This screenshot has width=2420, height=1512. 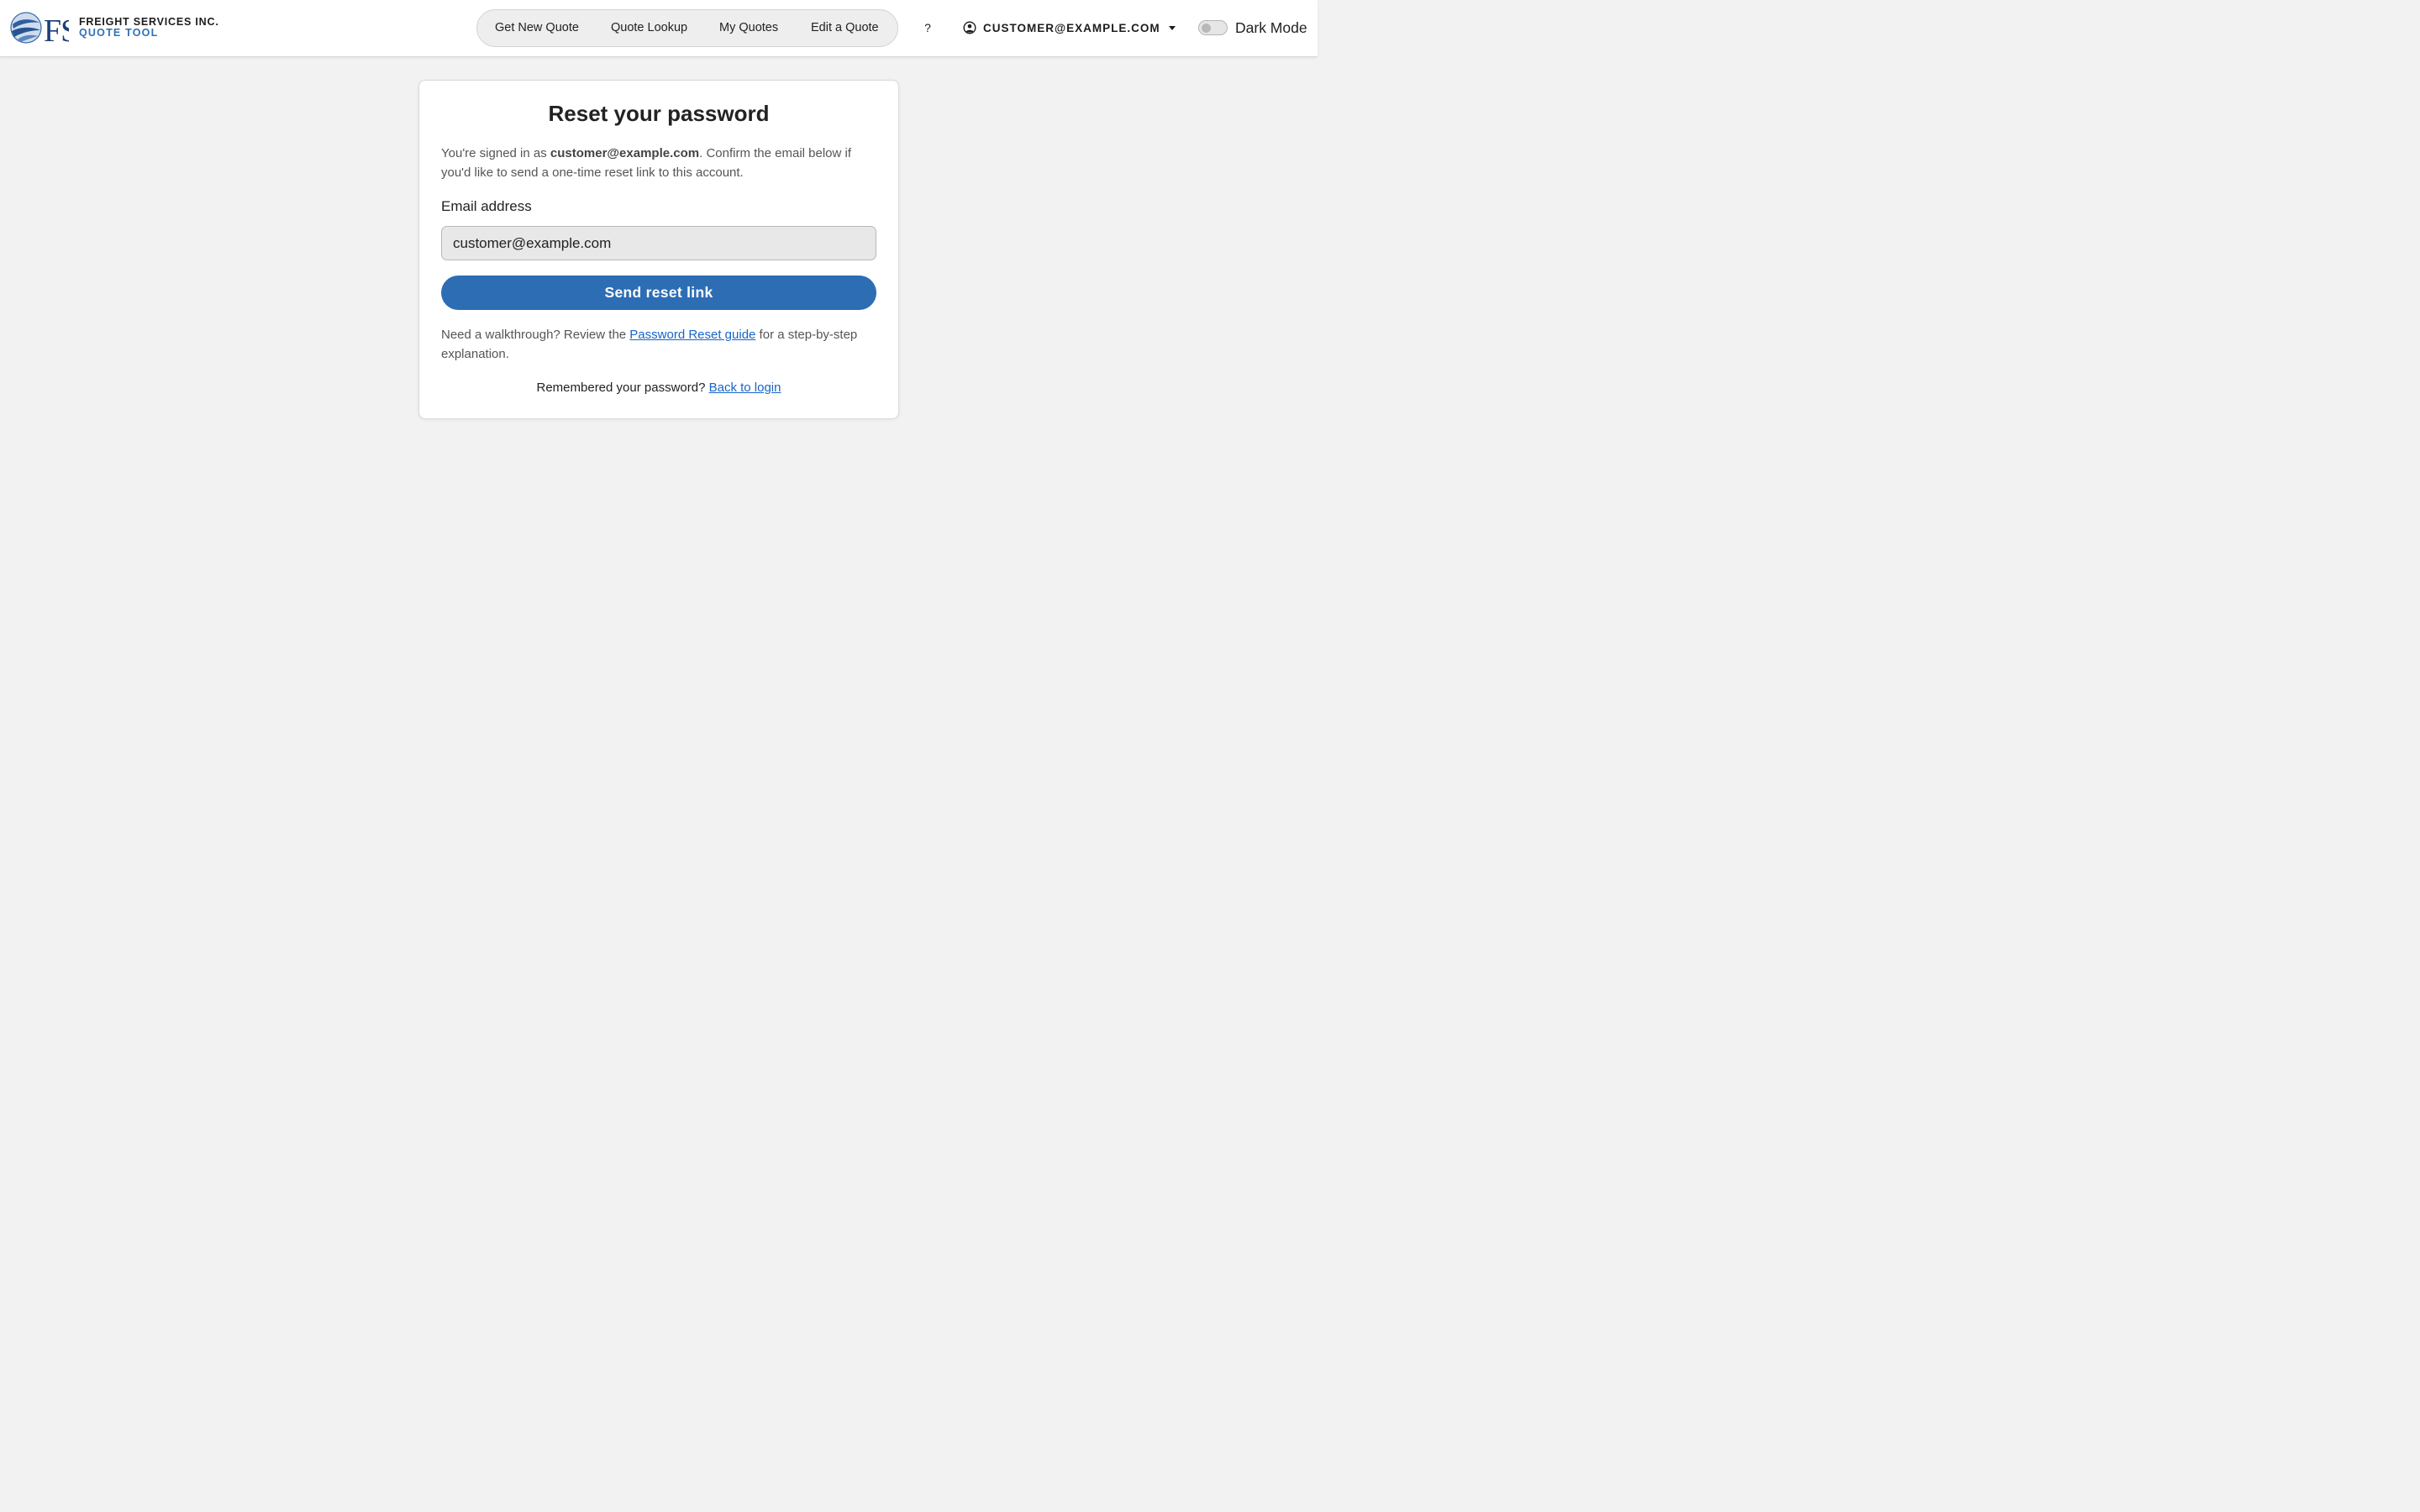 I want to click on password-reset-guide-link: Password Reset guide, so click(x=692, y=335).